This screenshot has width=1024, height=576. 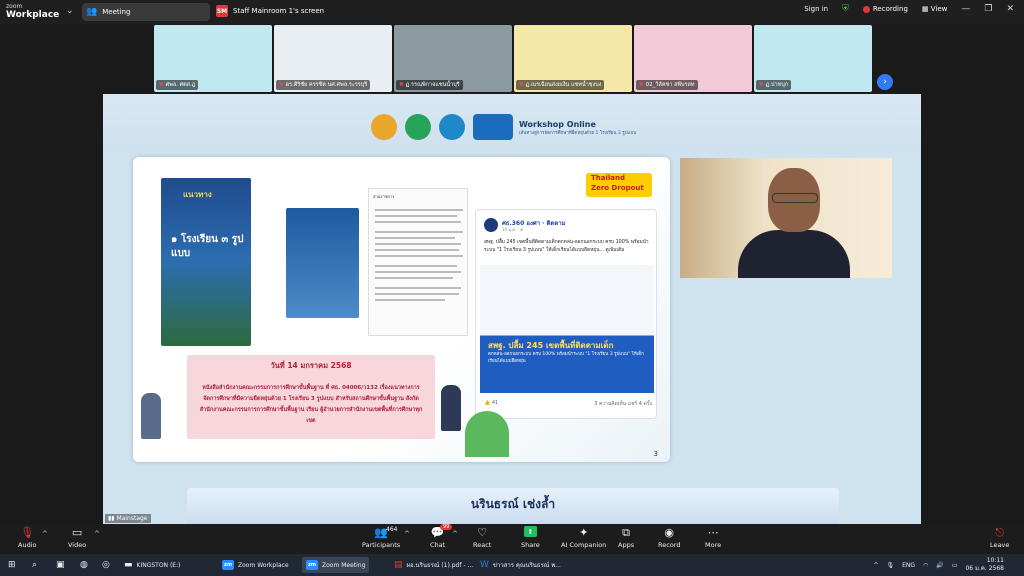 What do you see at coordinates (491, 225) in the screenshot?
I see `page-avatar` at bounding box center [491, 225].